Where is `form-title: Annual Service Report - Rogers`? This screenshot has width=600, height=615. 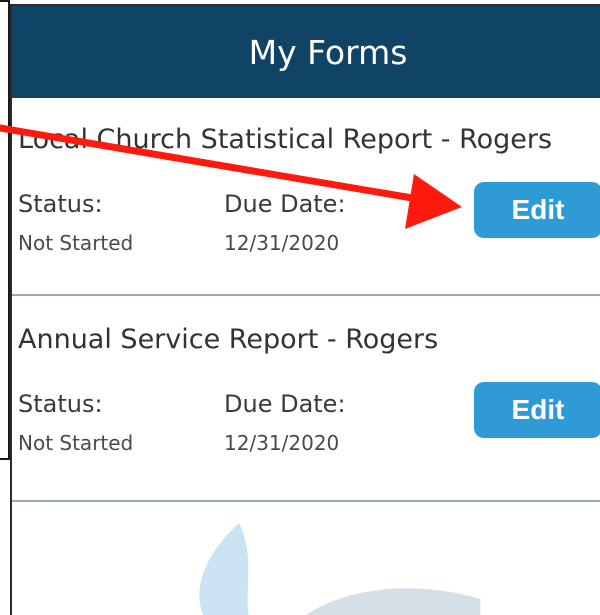
form-title: Annual Service Report - Rogers is located at coordinates (228, 339).